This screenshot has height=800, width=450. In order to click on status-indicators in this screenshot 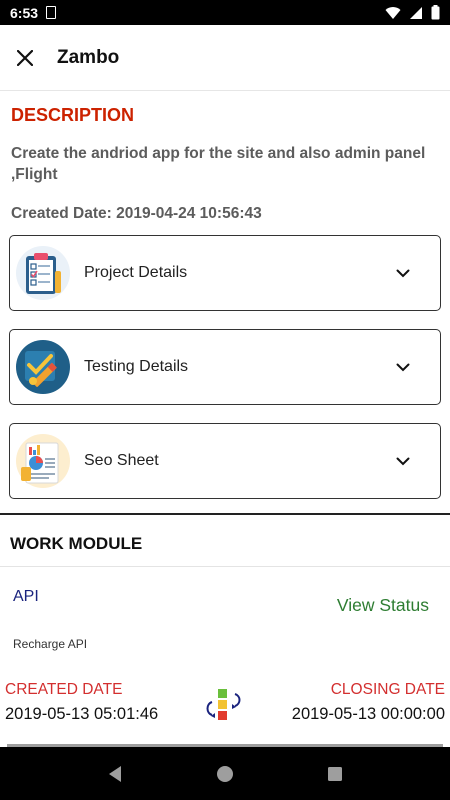, I will do `click(412, 12)`.